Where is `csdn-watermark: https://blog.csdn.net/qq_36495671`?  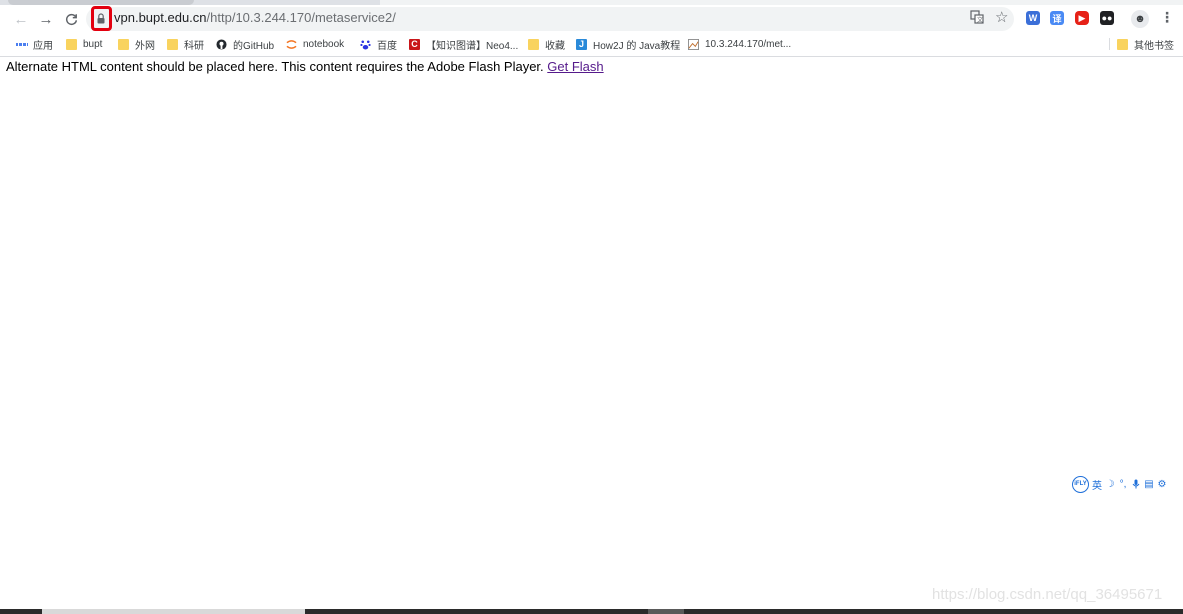
csdn-watermark: https://blog.csdn.net/qq_36495671 is located at coordinates (1047, 594).